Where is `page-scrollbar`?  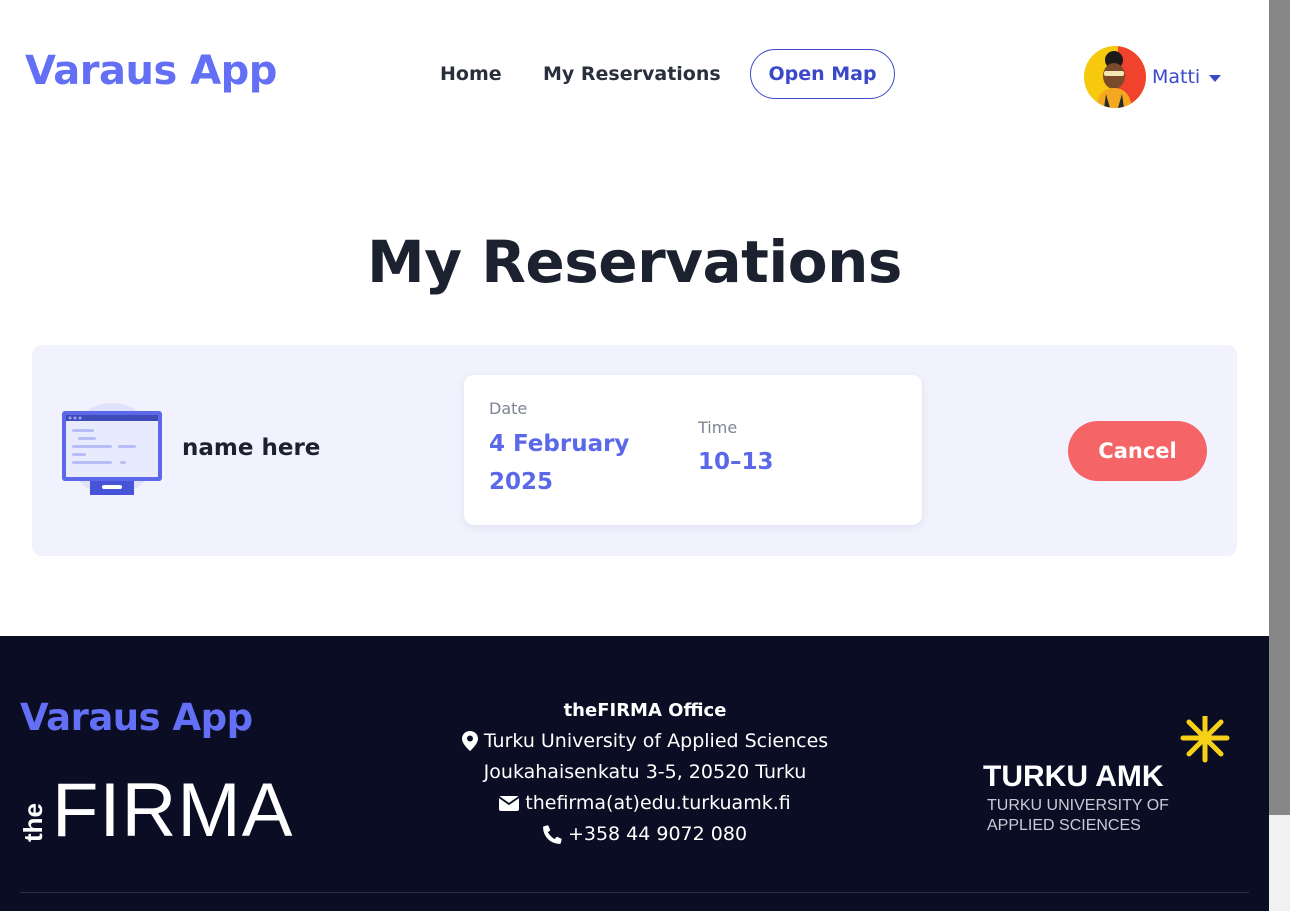 page-scrollbar is located at coordinates (1279, 455).